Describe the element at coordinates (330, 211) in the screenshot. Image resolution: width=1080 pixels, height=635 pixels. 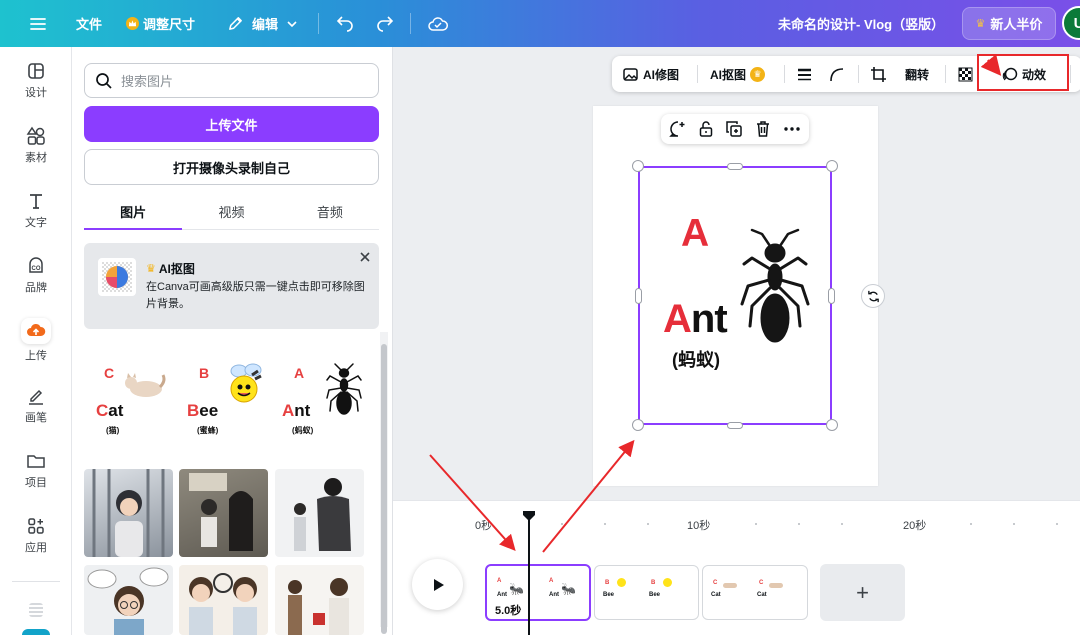
I see `tab-audio: 音频` at that location.